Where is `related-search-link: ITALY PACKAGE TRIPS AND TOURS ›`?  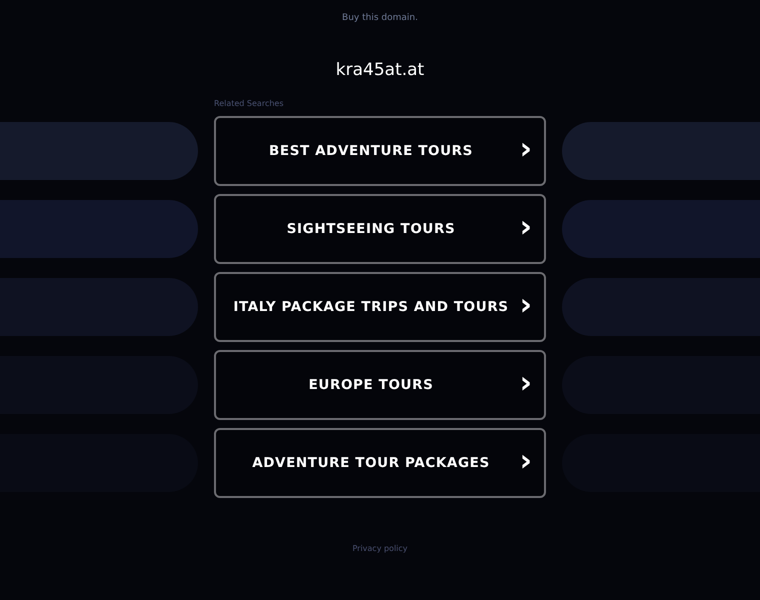
related-search-link: ITALY PACKAGE TRIPS AND TOURS › is located at coordinates (380, 307).